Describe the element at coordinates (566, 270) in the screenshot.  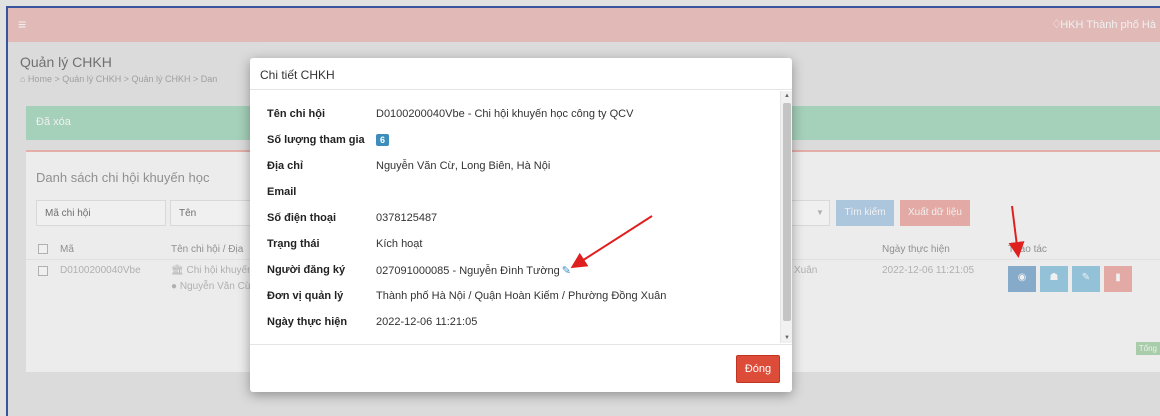
I see `edit-registrant-icon: ✎` at that location.